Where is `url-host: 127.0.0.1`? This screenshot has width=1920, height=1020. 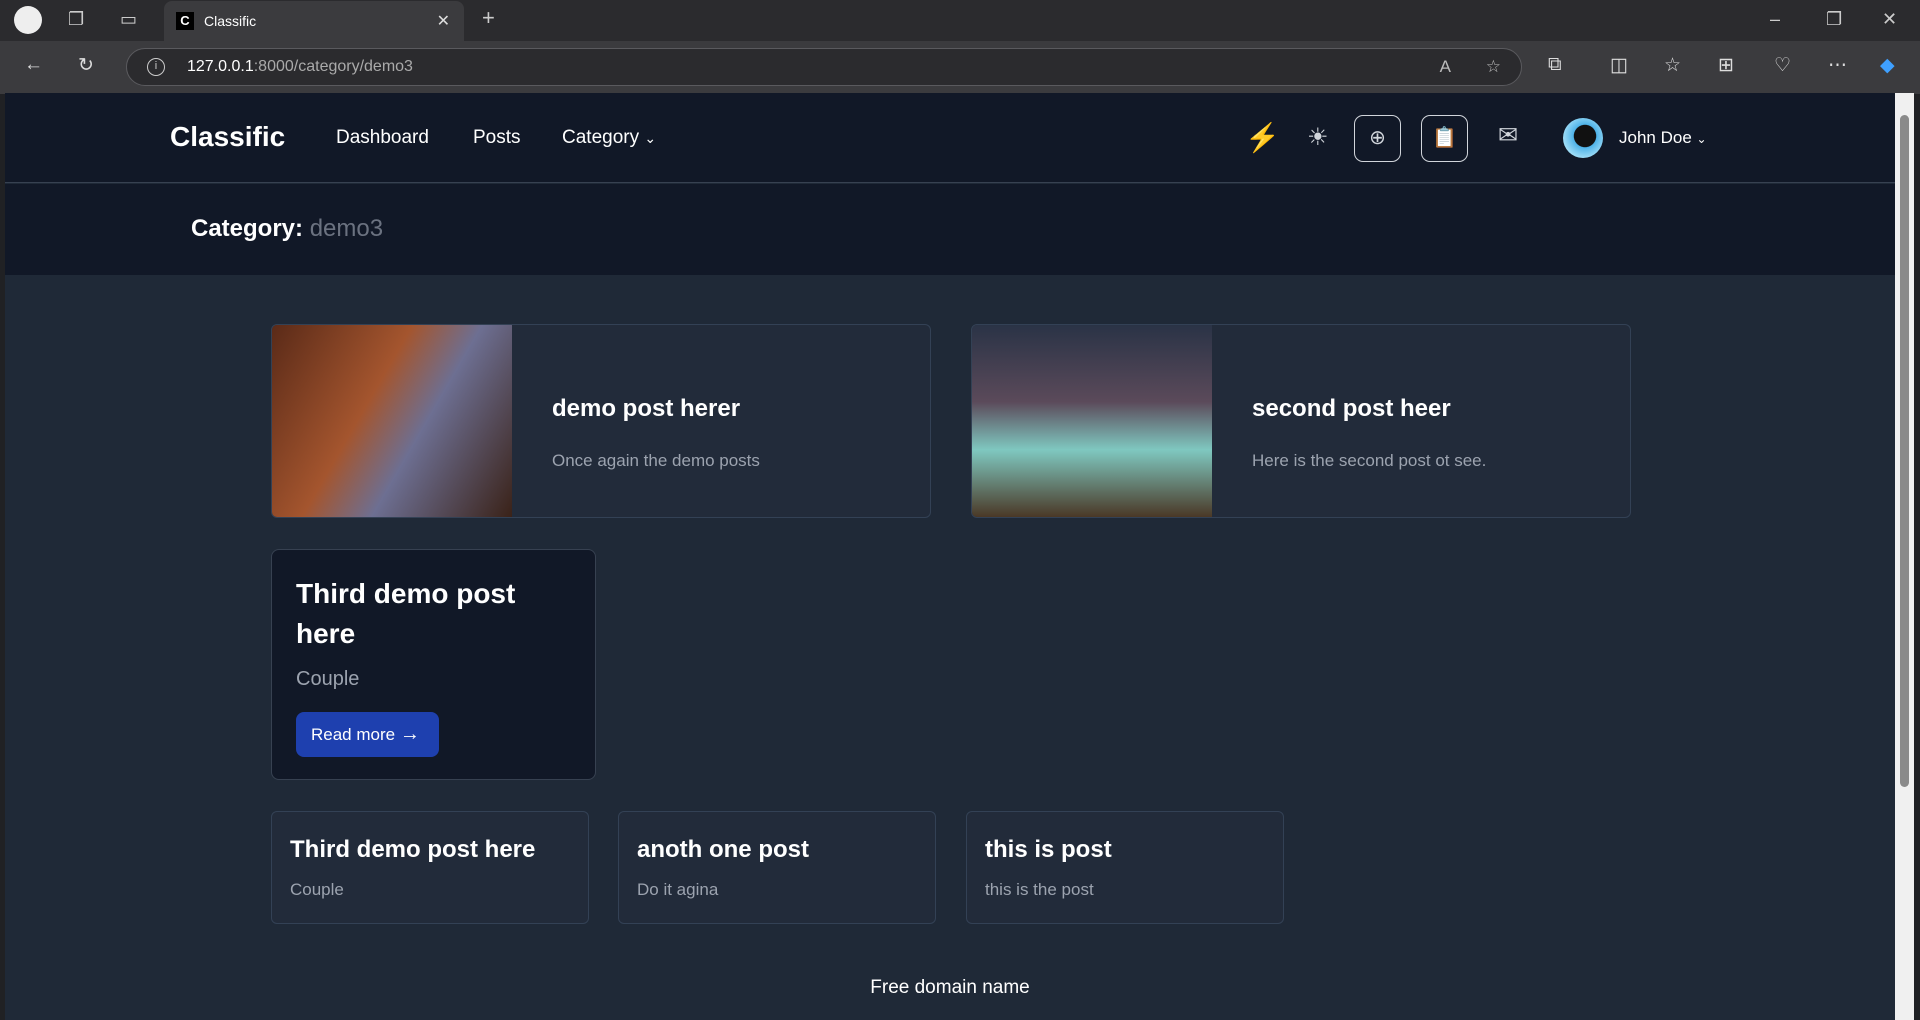
url-host: 127.0.0.1 is located at coordinates (220, 66).